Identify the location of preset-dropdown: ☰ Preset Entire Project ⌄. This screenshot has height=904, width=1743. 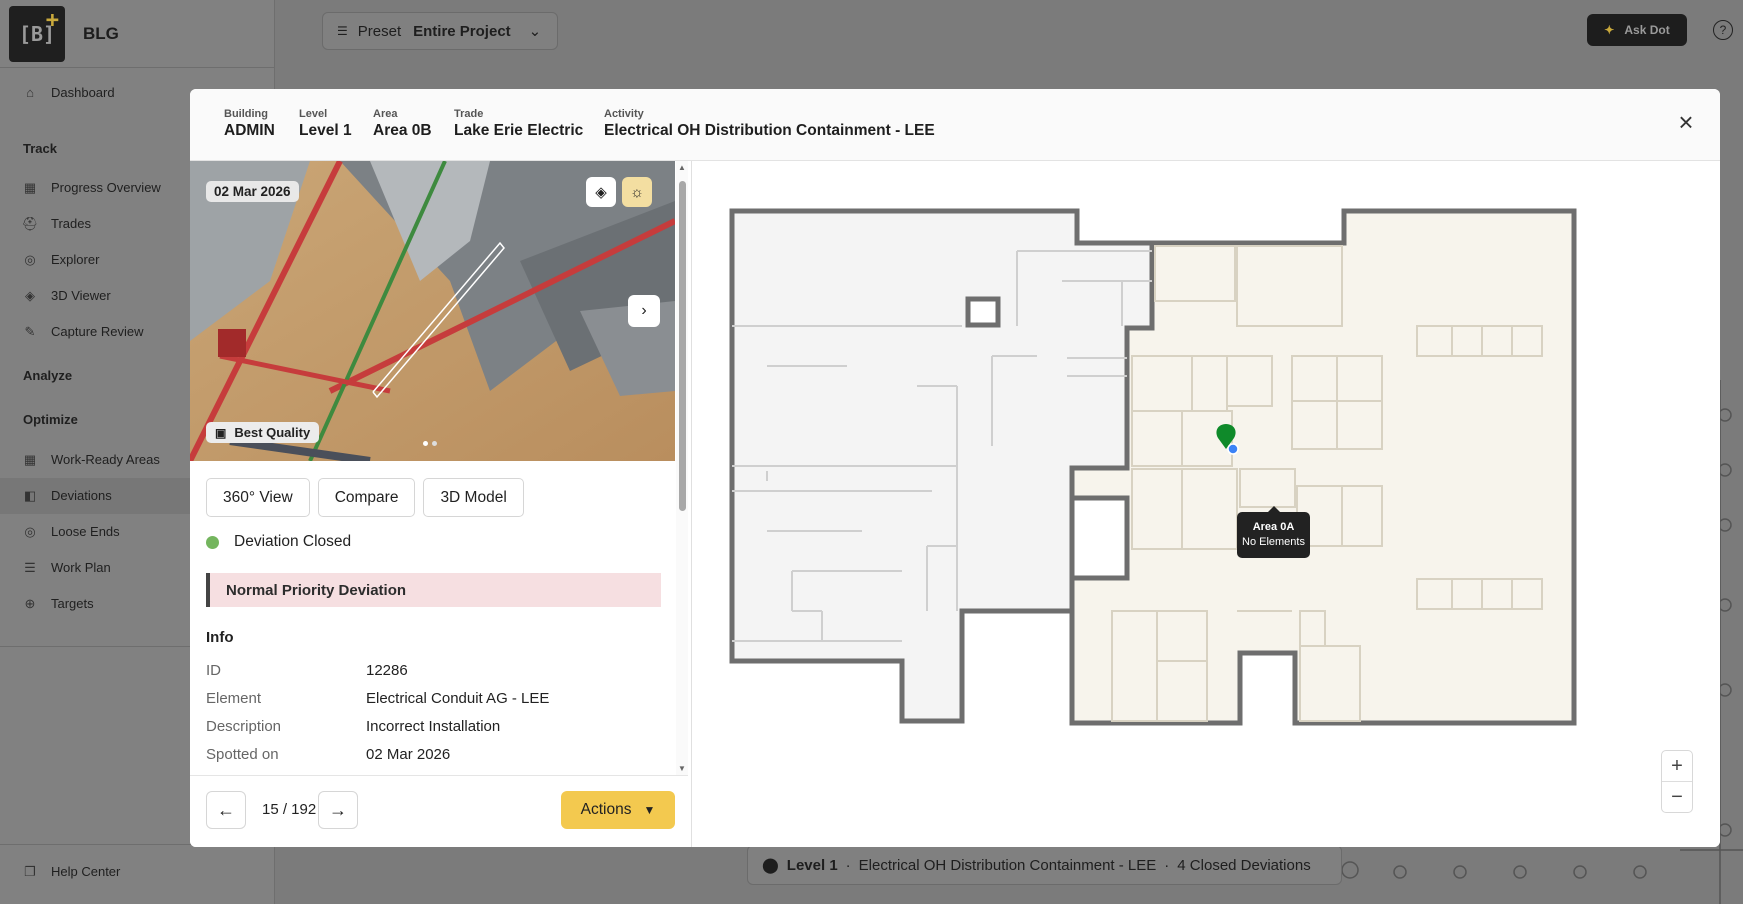
(440, 31).